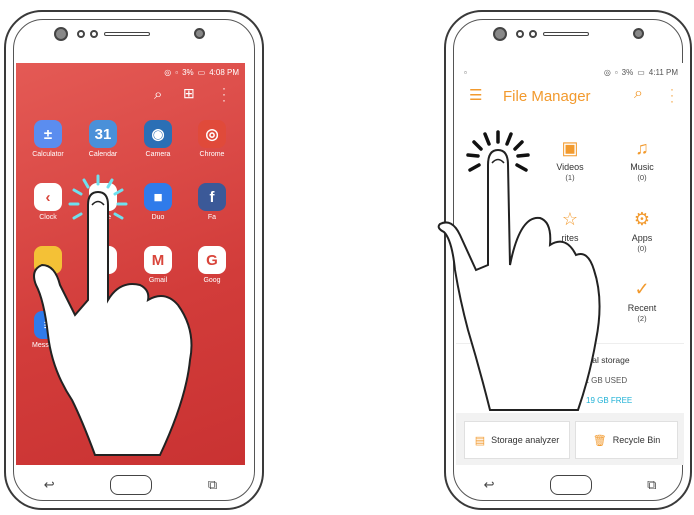 Image resolution: width=694 pixels, height=515 pixels. I want to click on category-rites: ☆ rites, so click(570, 226).